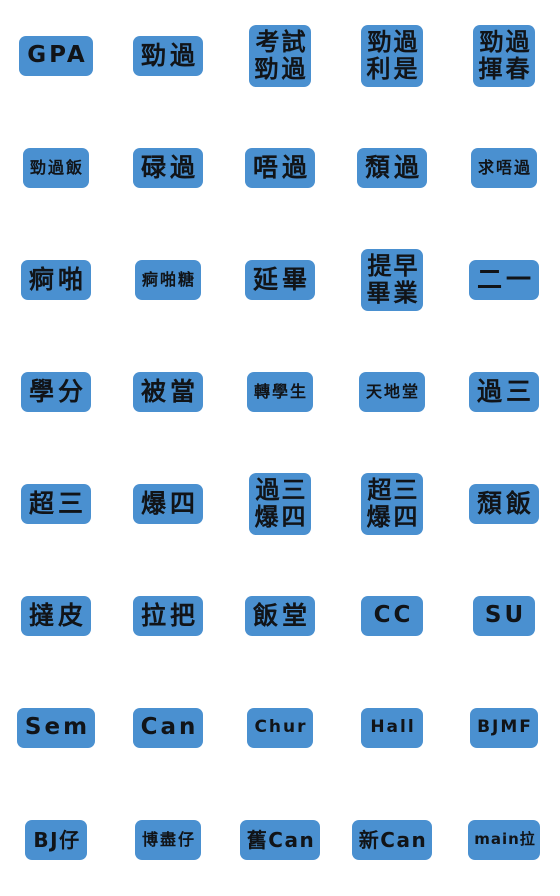 The width and height of the screenshot is (560, 896). I want to click on sticker-cell: BJ仔, so click(56, 840).